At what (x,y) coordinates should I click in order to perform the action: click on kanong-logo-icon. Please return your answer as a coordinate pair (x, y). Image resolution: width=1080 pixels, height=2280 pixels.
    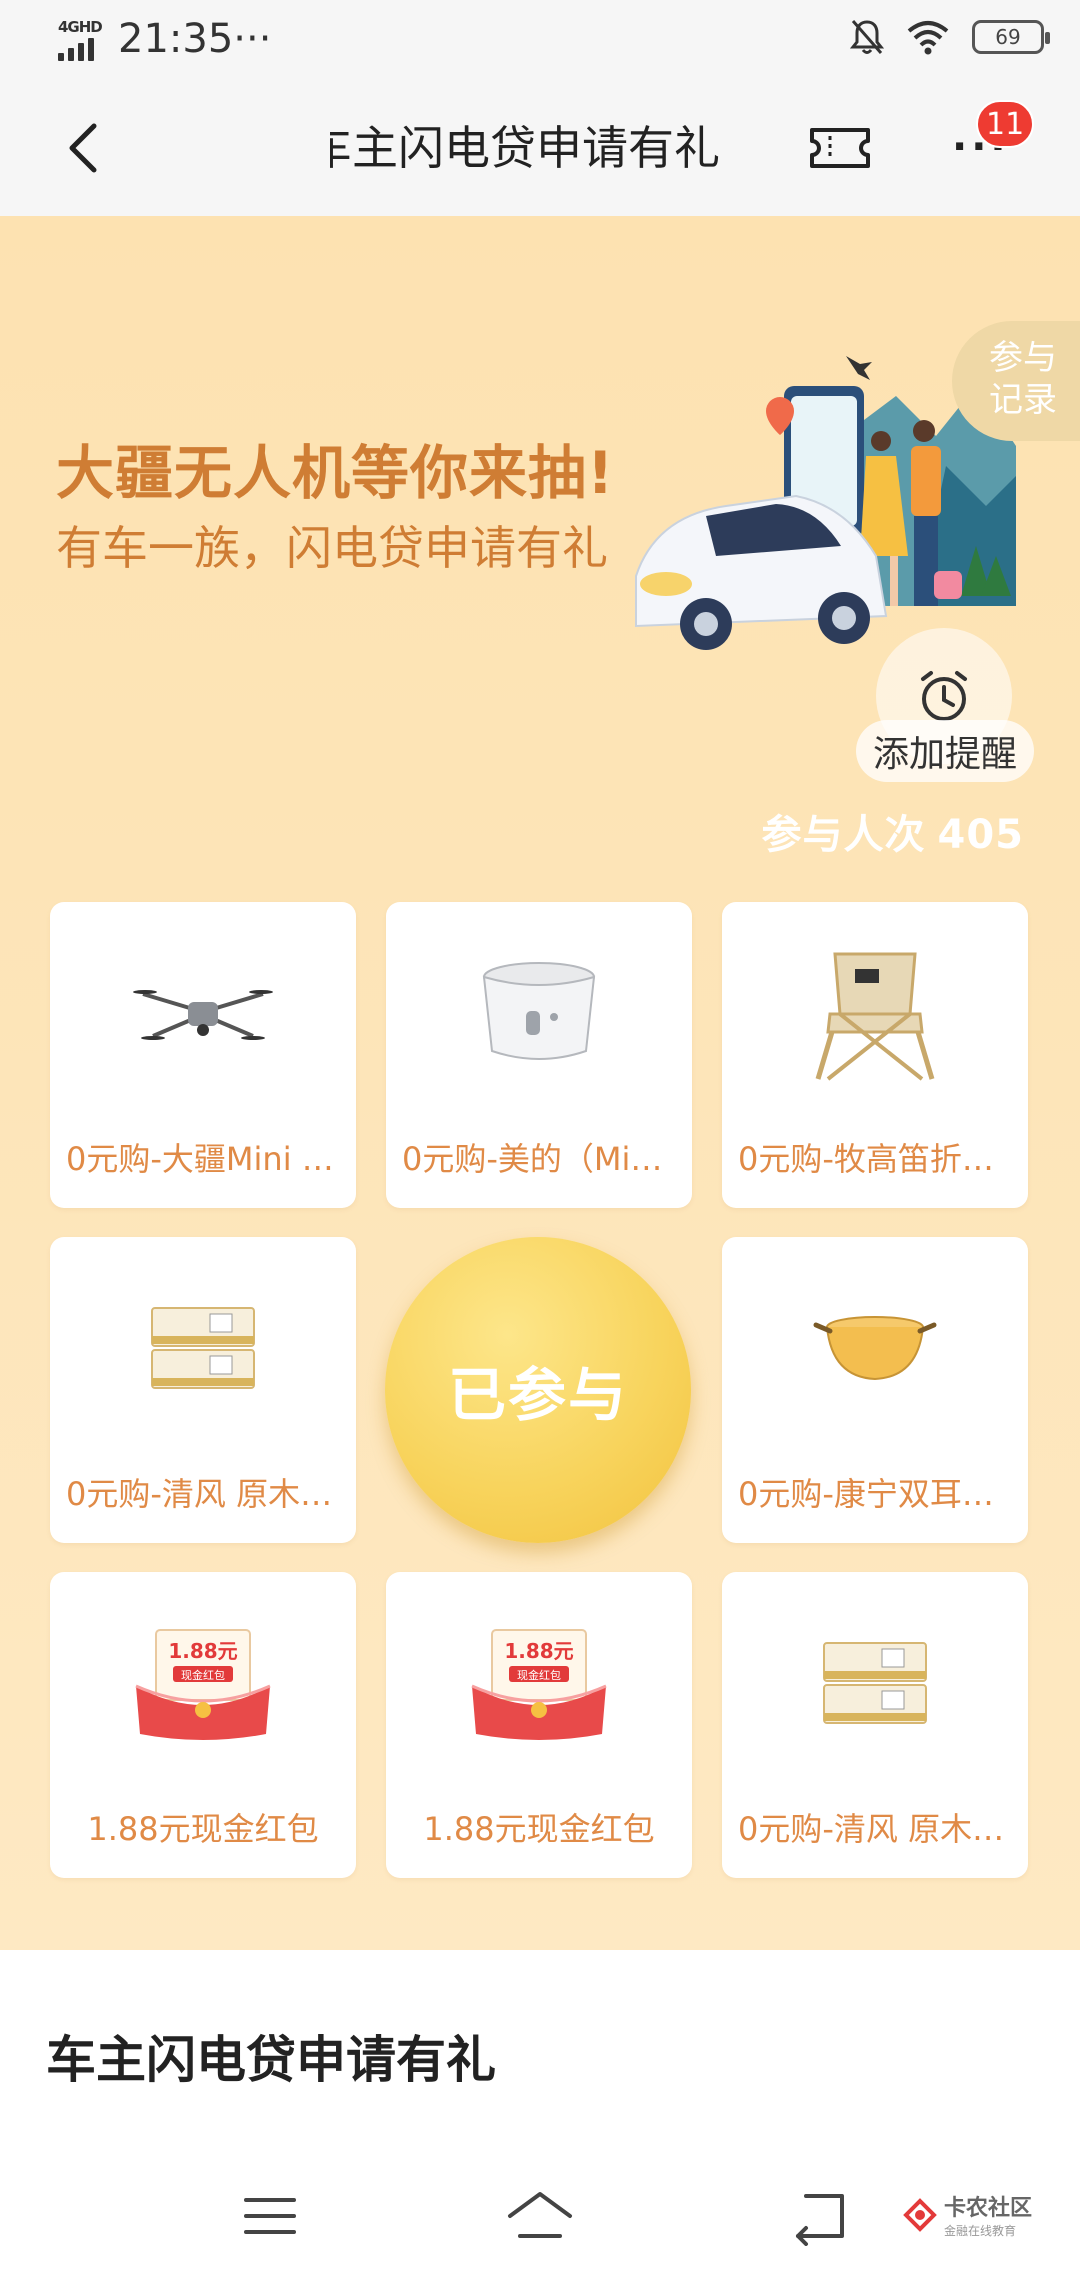
    Looking at the image, I should click on (920, 2214).